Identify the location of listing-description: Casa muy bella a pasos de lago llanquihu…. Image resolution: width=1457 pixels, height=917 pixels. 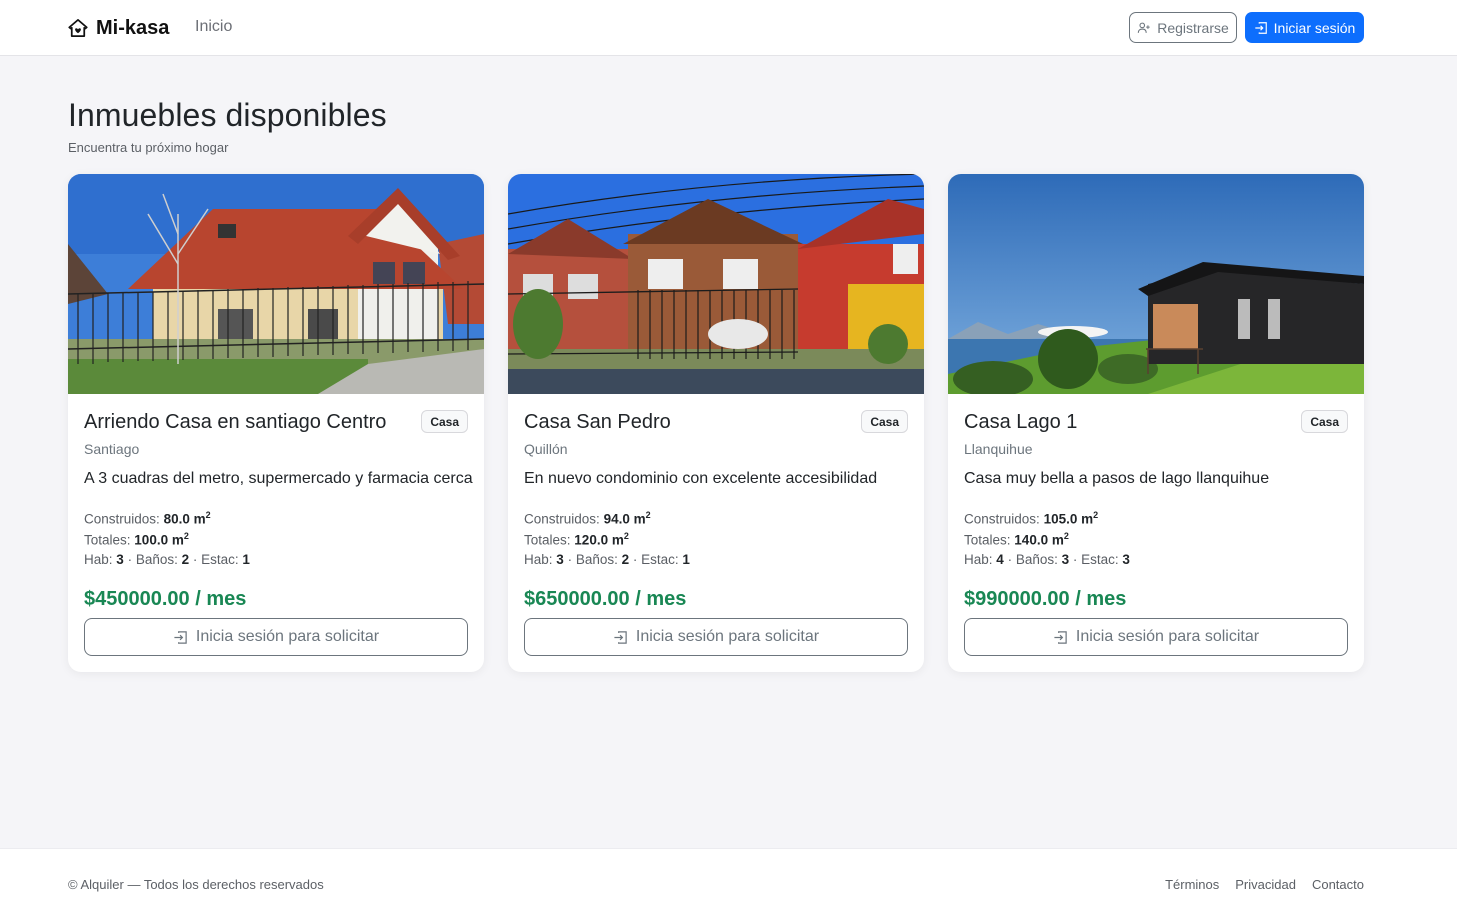
(1117, 478).